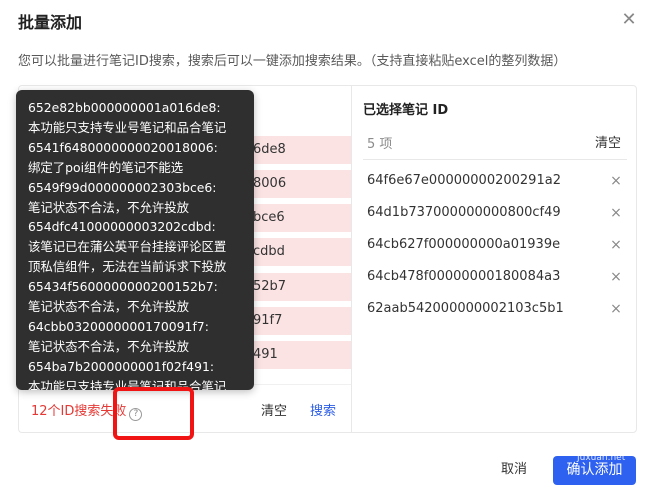 Image resolution: width=645 pixels, height=491 pixels. Describe the element at coordinates (464, 212) in the screenshot. I see `selected-note-id: 64d1b737000000000800cf49` at that location.